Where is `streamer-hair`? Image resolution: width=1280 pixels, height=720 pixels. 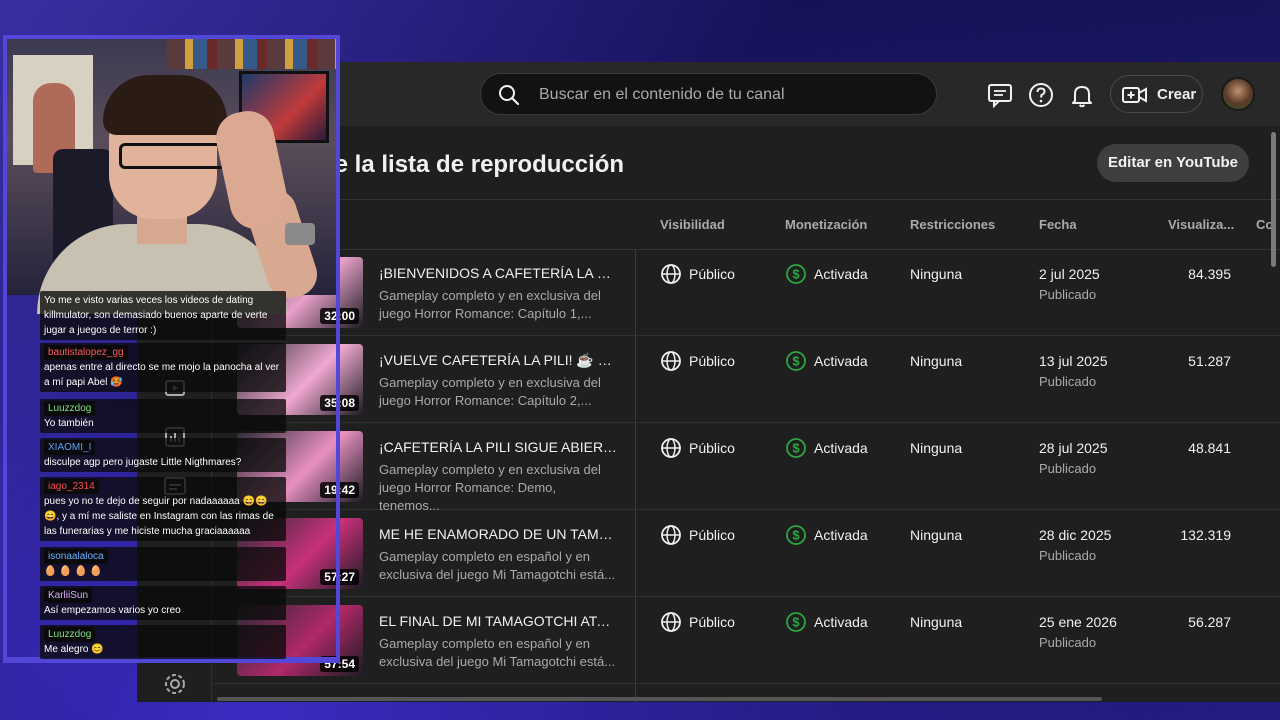 streamer-hair is located at coordinates (165, 105).